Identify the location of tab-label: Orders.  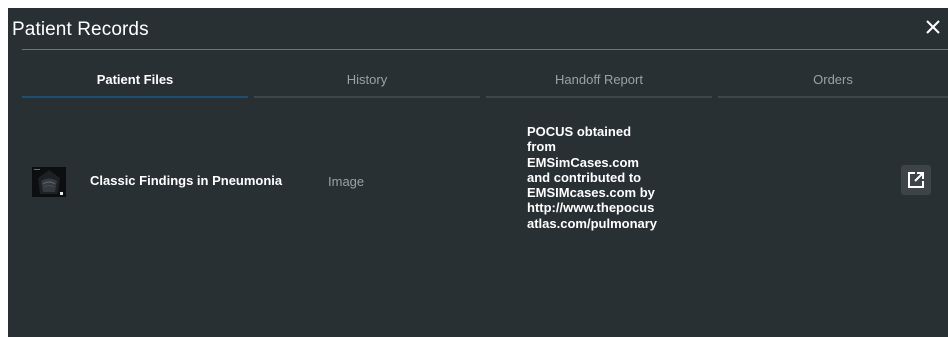
(833, 79).